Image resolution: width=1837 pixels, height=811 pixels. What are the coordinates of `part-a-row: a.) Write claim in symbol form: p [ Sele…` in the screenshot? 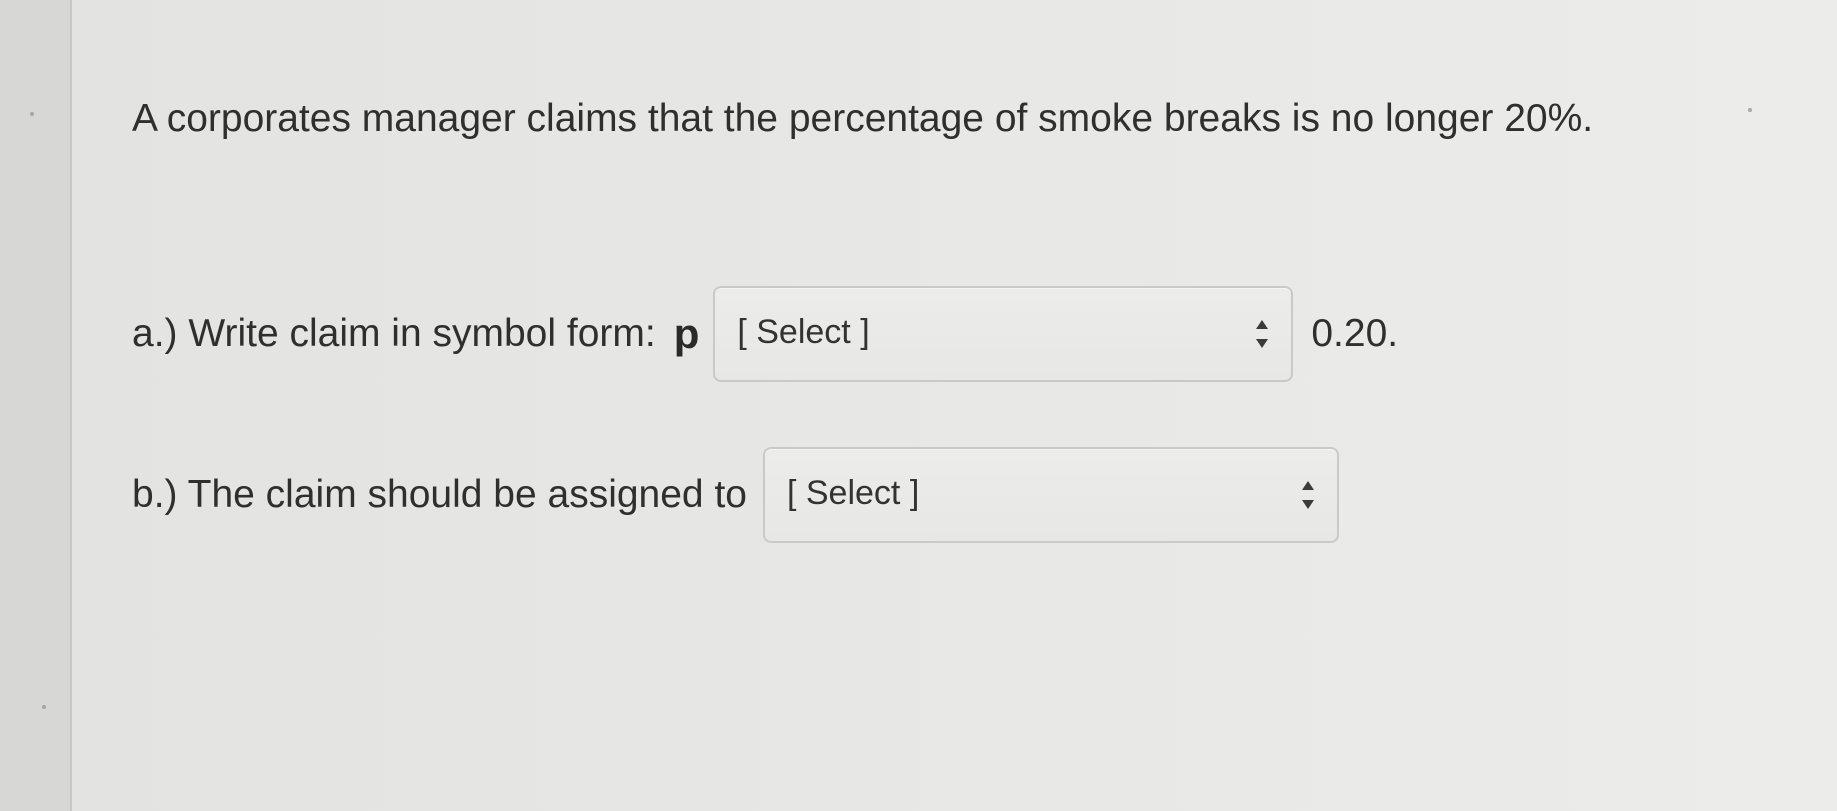 It's located at (765, 334).